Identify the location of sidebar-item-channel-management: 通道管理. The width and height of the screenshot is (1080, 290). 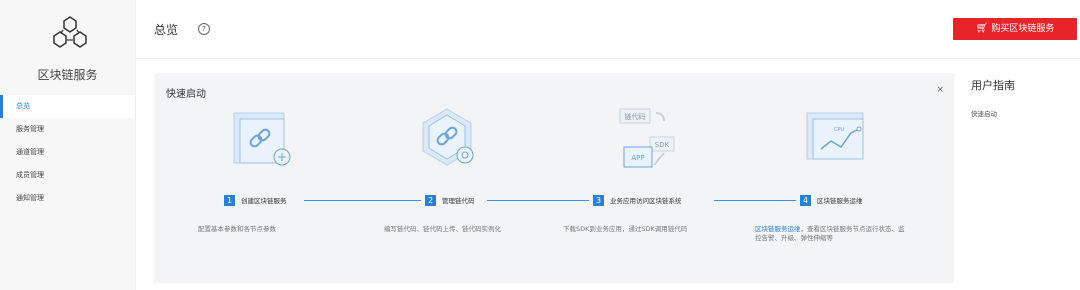
(67, 152).